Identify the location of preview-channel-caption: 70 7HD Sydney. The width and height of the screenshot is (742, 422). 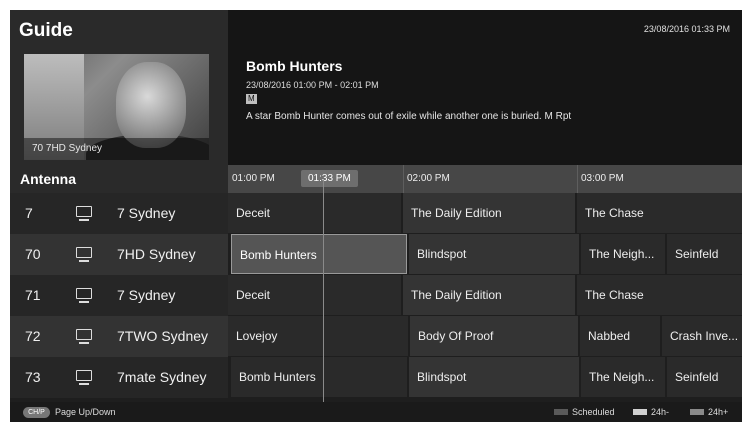
(116, 149).